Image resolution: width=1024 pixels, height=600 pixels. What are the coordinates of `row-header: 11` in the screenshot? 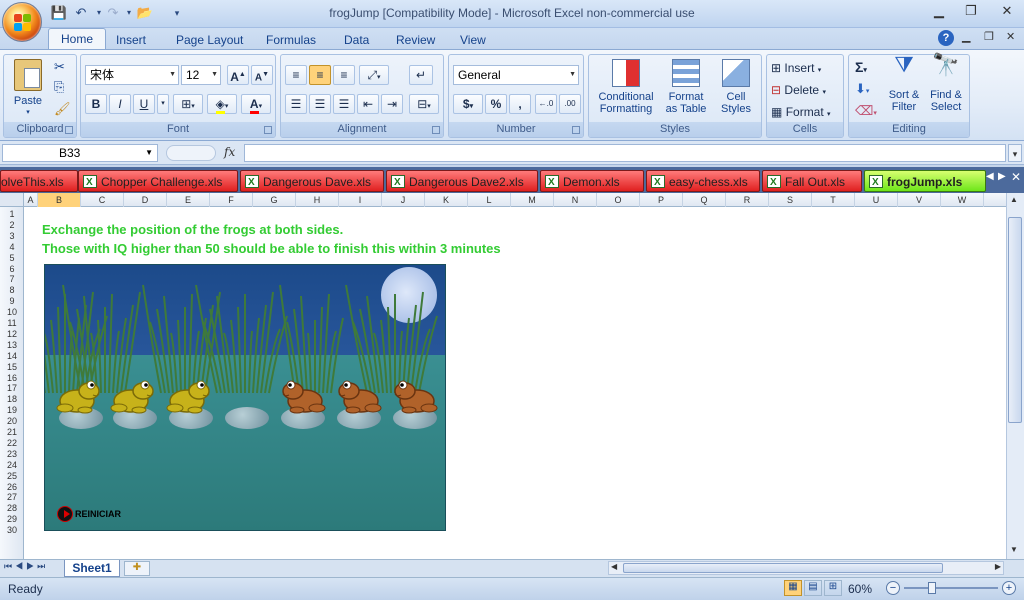 It's located at (12, 323).